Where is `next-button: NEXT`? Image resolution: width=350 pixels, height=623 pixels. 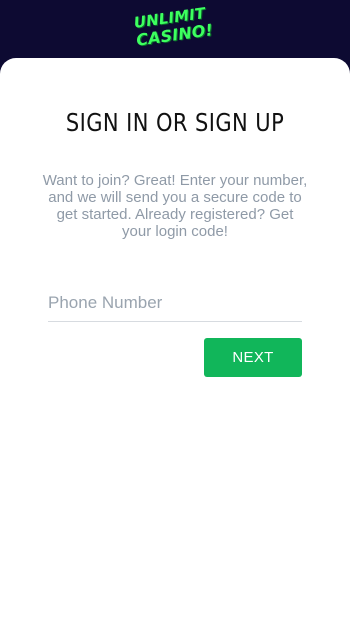 next-button: NEXT is located at coordinates (253, 357).